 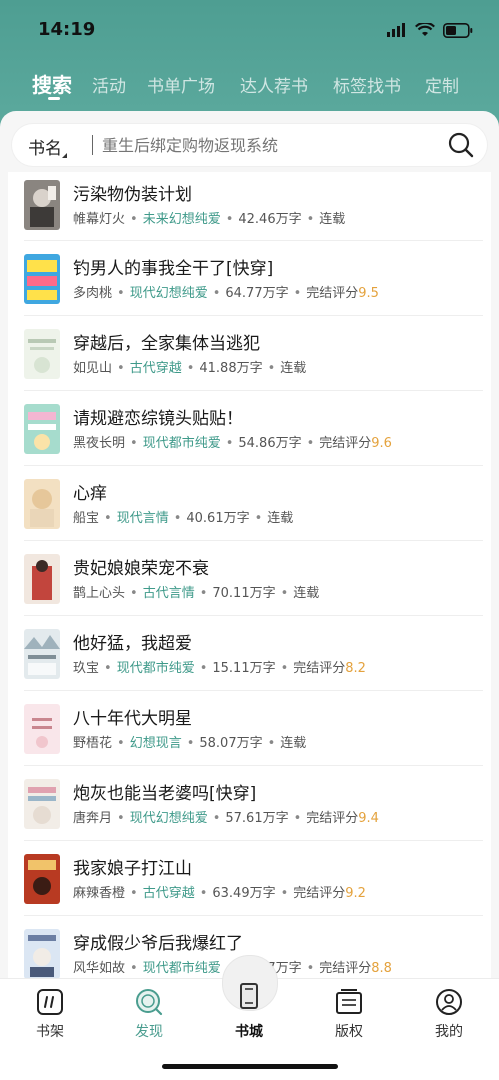 I want to click on book-list-item: 心痒 船宝 • 现代言情 • 40.61万字 • 连载, so click(x=249, y=503).